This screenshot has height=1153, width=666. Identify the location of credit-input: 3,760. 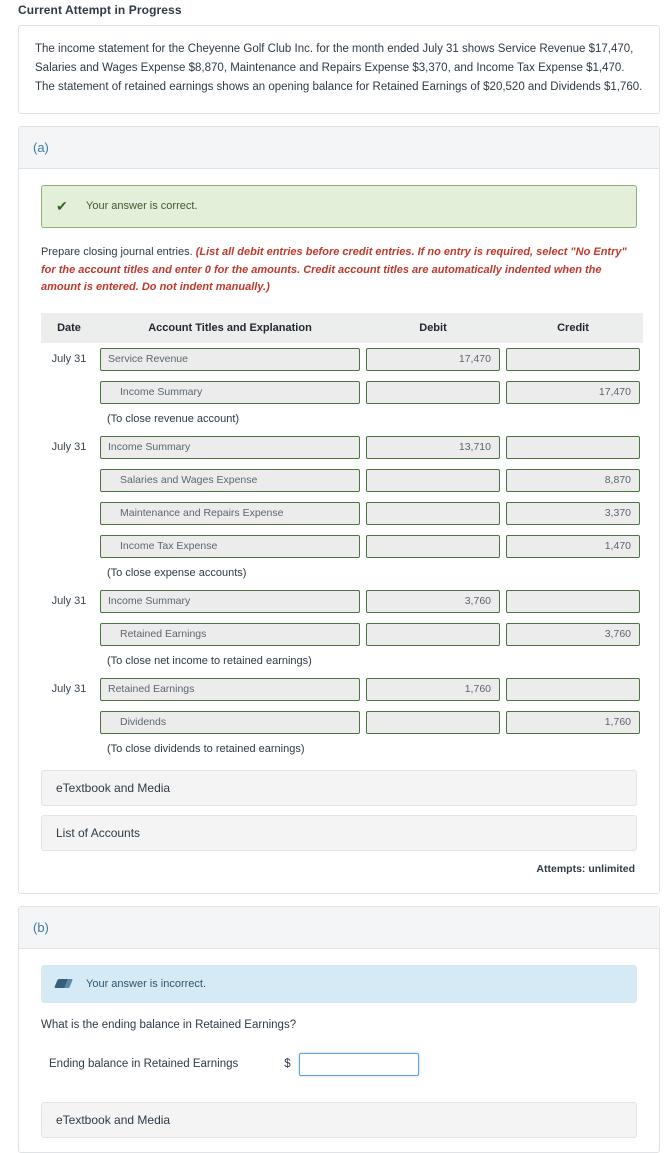
(573, 634).